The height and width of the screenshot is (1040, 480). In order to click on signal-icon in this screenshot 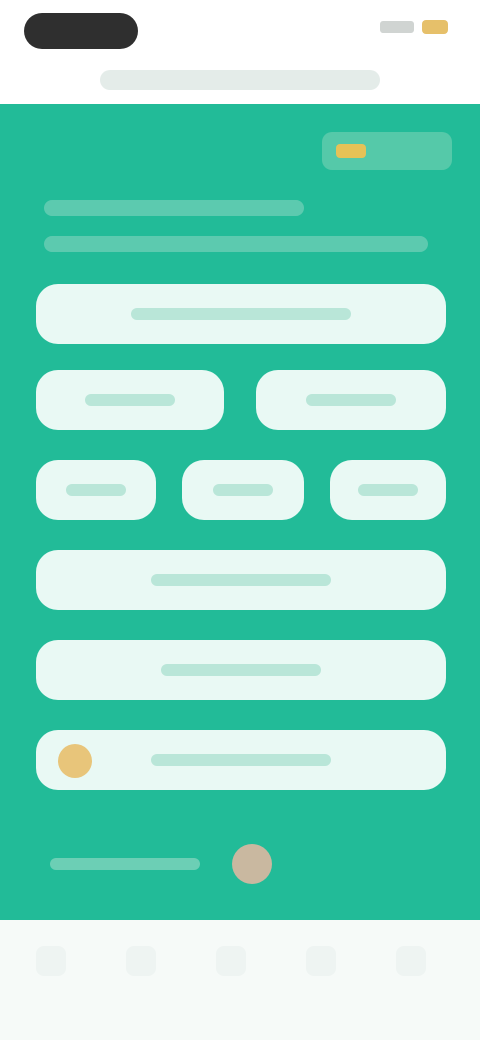, I will do `click(397, 27)`.